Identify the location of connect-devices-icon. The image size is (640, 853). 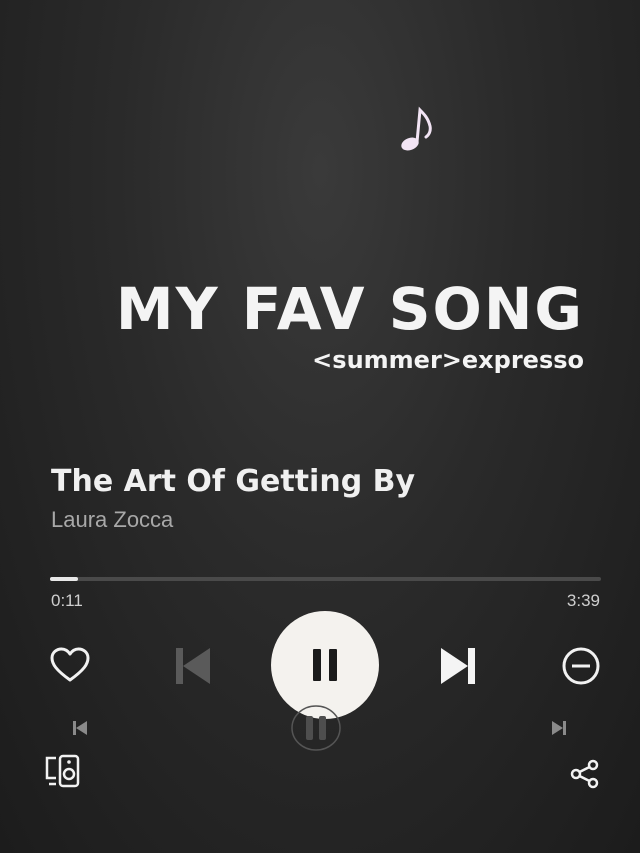
(62, 771).